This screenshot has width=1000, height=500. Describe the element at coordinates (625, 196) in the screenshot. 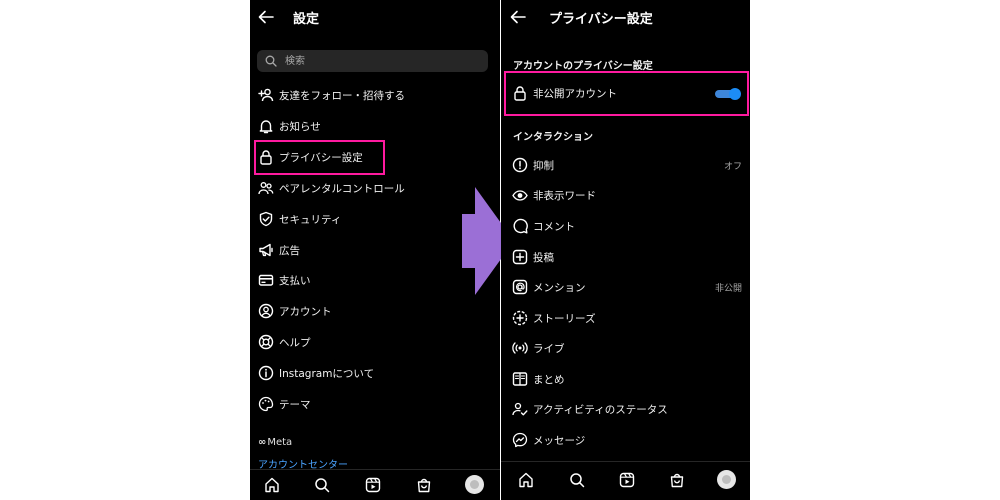

I see `menu-item-hidden-words: 非表示ワード` at that location.